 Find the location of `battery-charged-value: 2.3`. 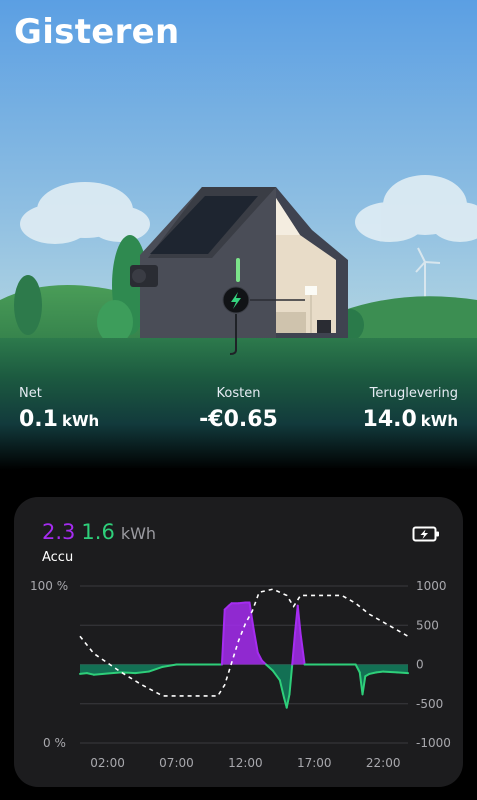

battery-charged-value: 2.3 is located at coordinates (59, 532).